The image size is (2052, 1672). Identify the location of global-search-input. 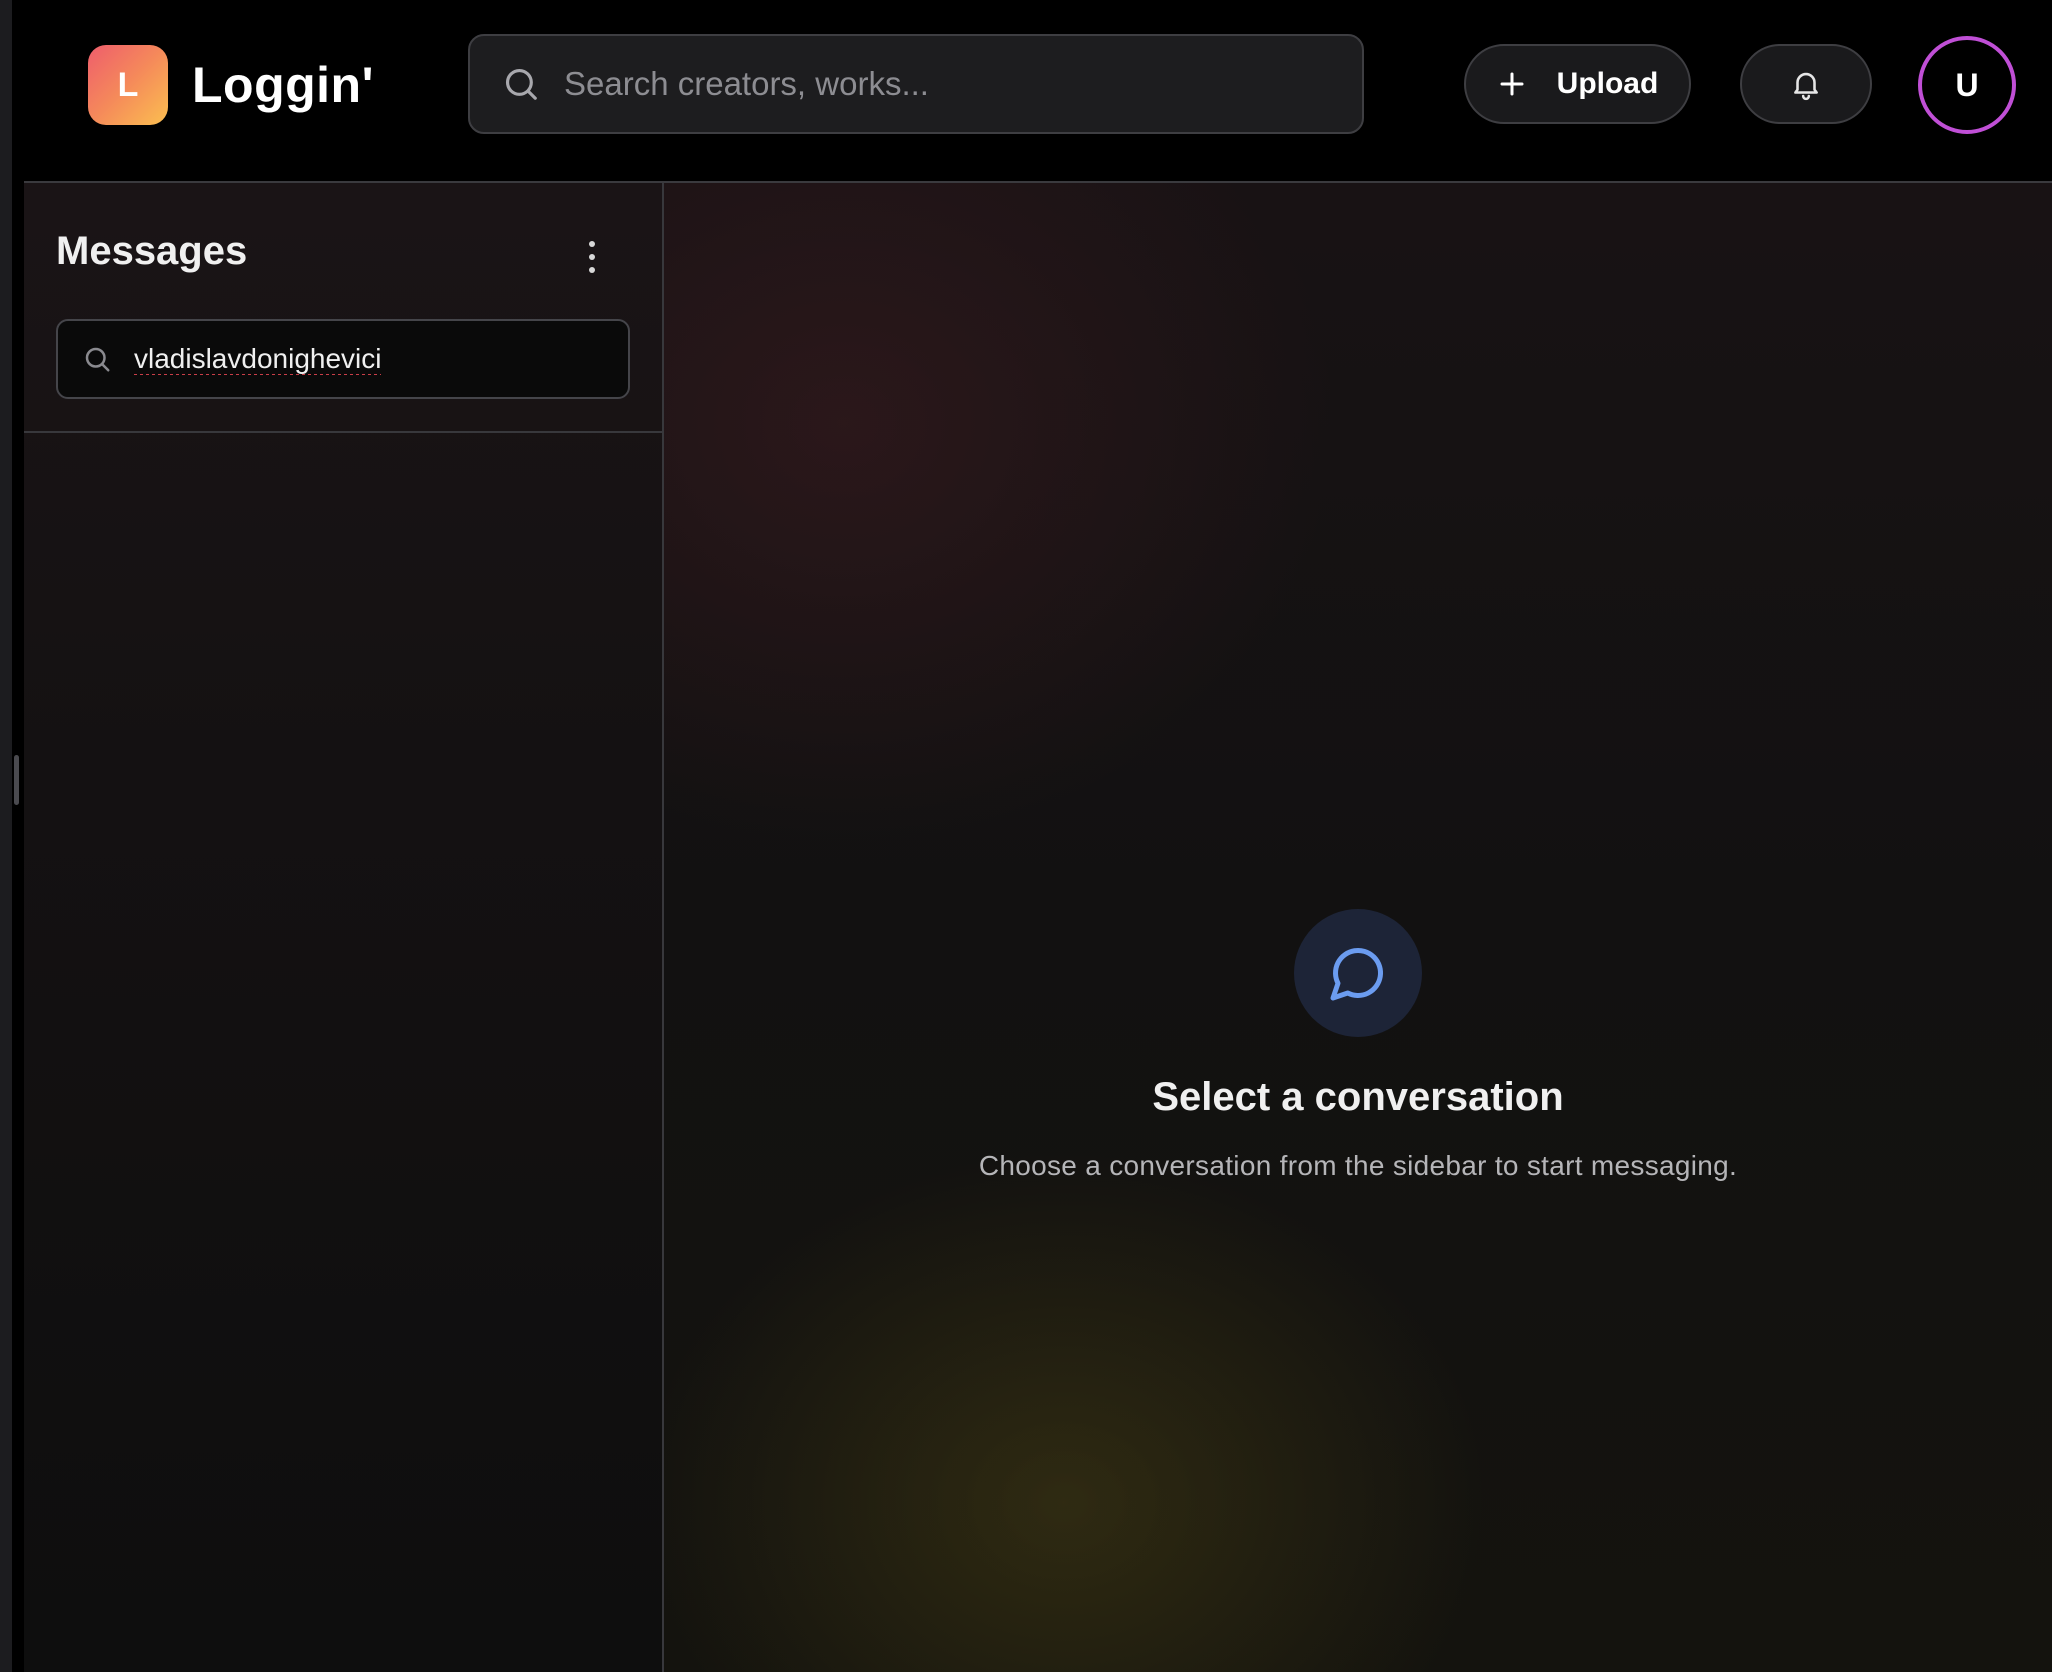
(954, 84).